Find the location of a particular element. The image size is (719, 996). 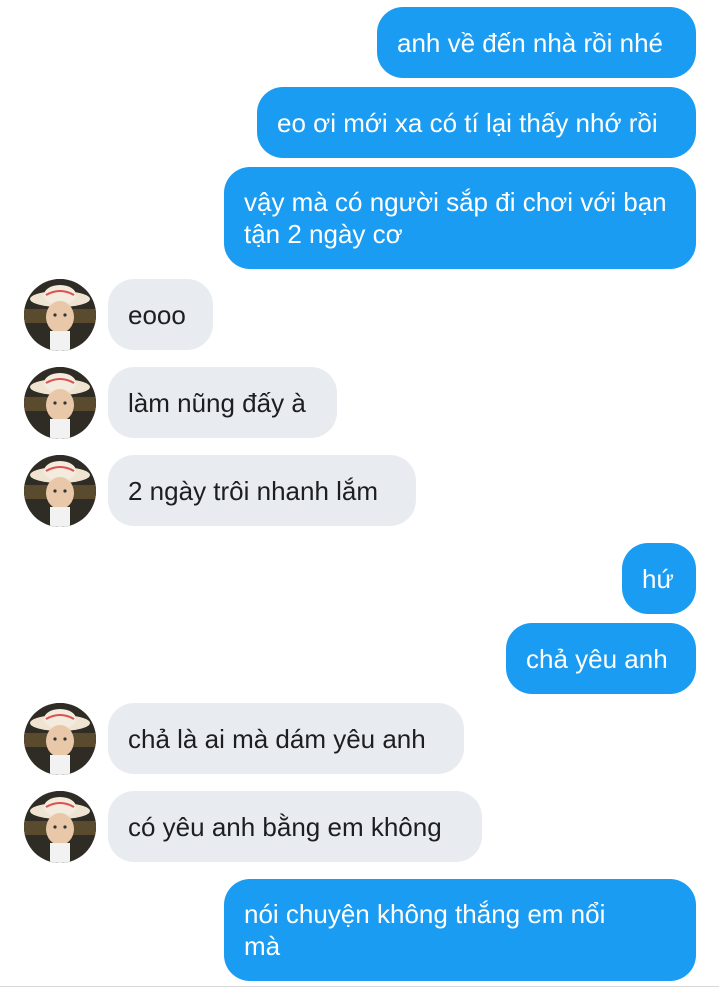

message-text: có yêu anh bằng em không is located at coordinates (285, 826).